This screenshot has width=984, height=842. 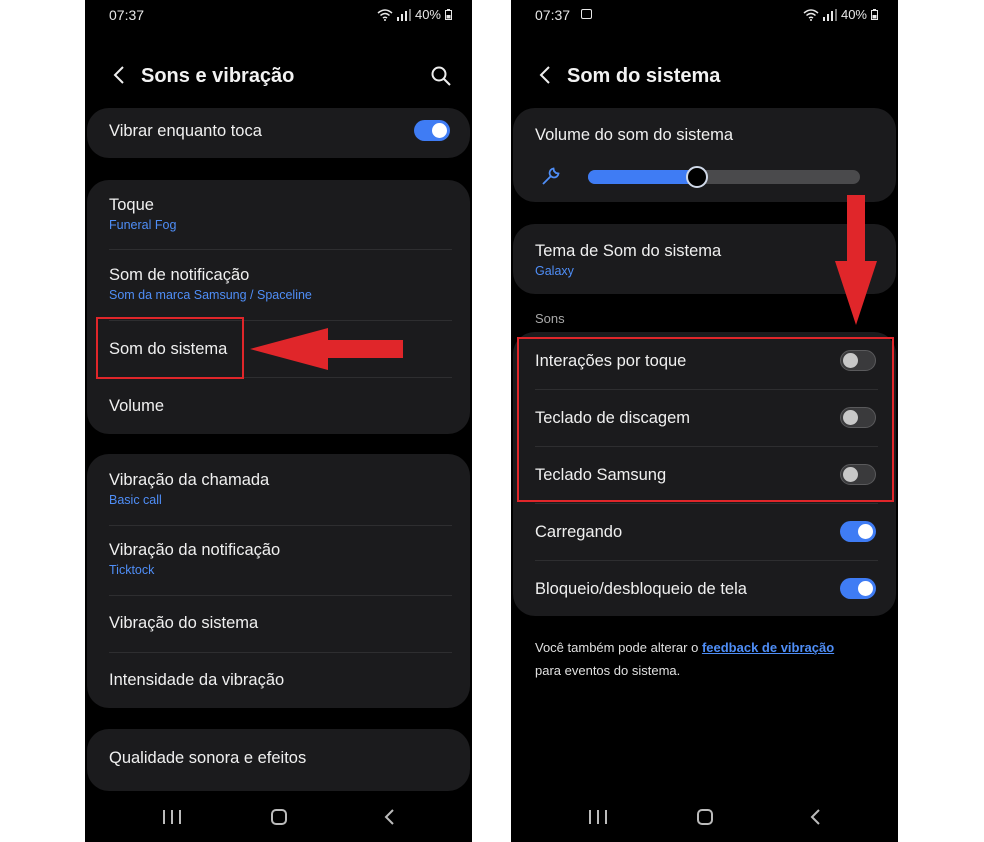 I want to click on screen-lock-label: Bloqueio/desbloqueio de tela, so click(x=641, y=589).